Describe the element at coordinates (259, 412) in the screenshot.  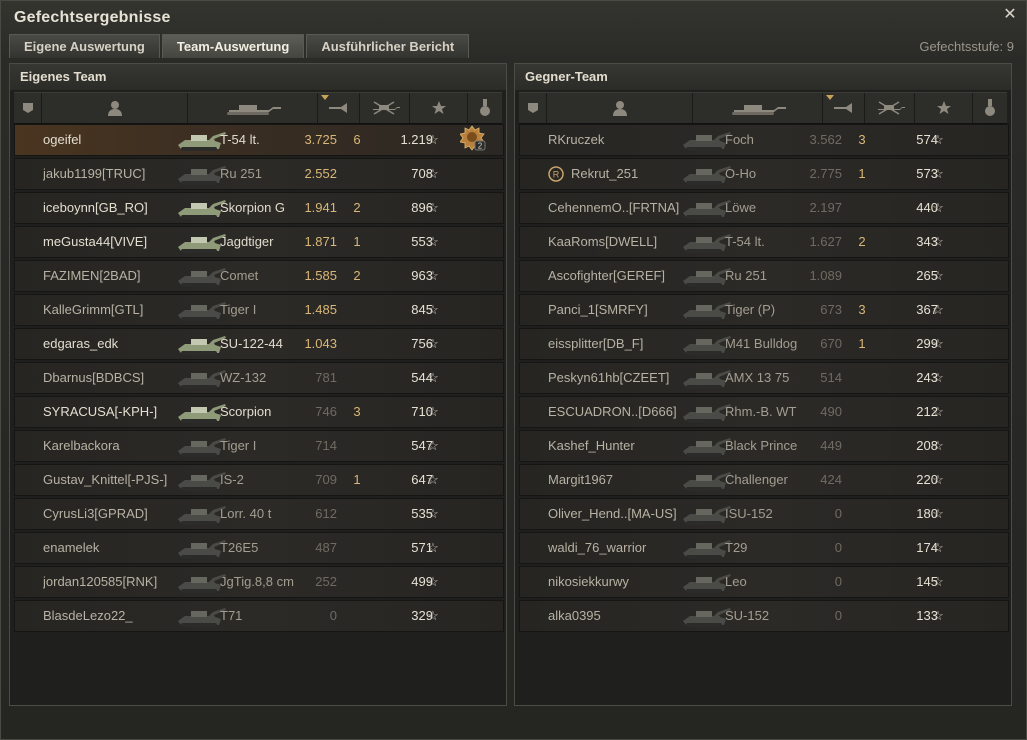
I see `table-row: SYRACUSA[-KPH-] Scorpion 746 3 710 ☆` at that location.